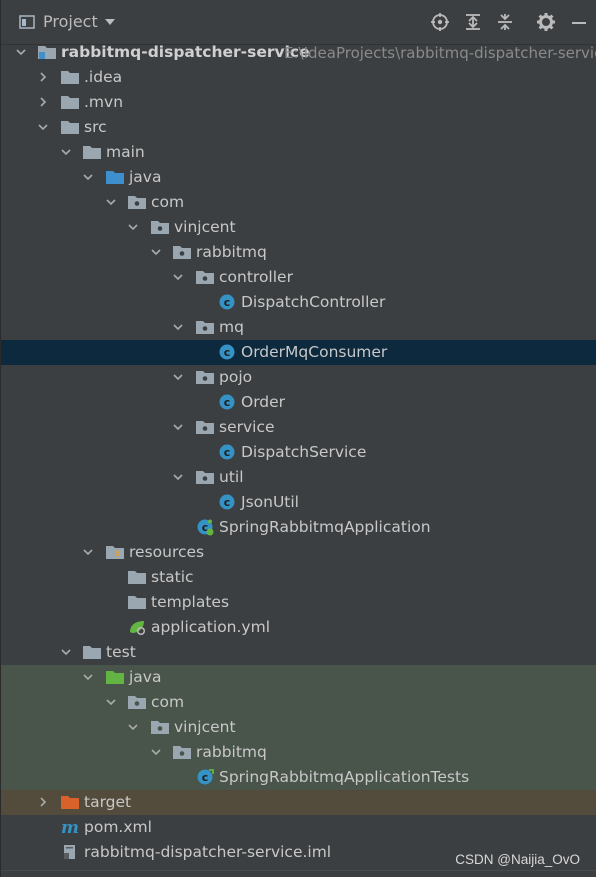  I want to click on tree-row-mq: mq, so click(298, 327).